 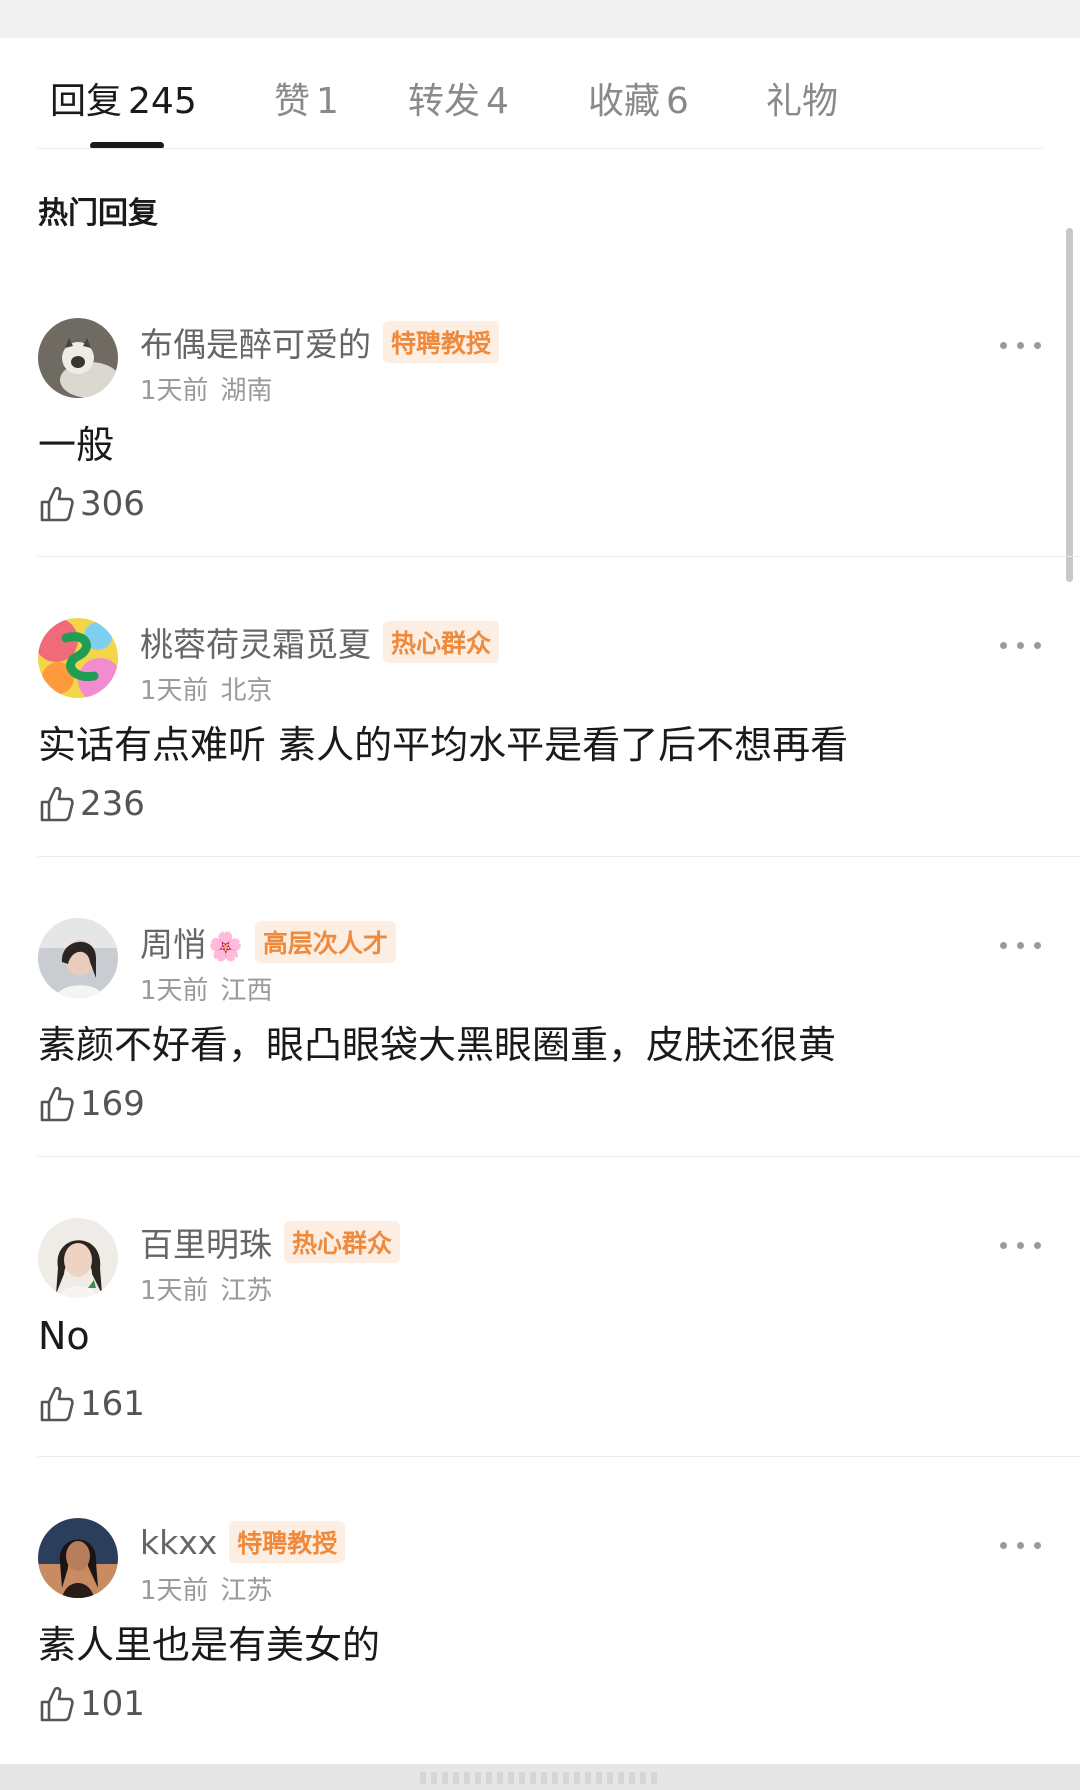 I want to click on tab-label: 赞, so click(x=292, y=101).